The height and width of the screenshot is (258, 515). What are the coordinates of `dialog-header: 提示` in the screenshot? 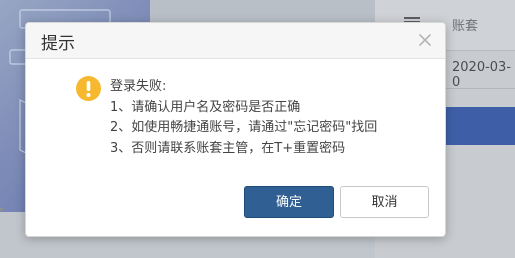 It's located at (235, 41).